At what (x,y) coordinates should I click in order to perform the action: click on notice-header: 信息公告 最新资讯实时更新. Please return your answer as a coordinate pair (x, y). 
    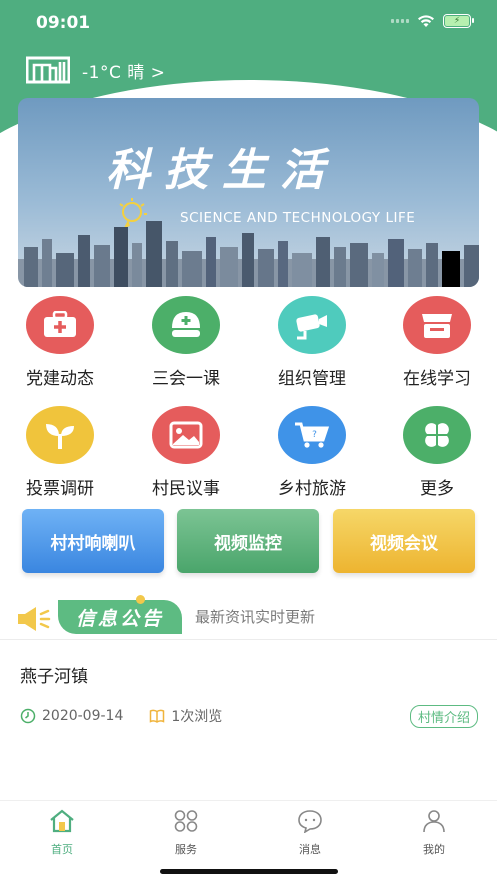
    Looking at the image, I should click on (248, 617).